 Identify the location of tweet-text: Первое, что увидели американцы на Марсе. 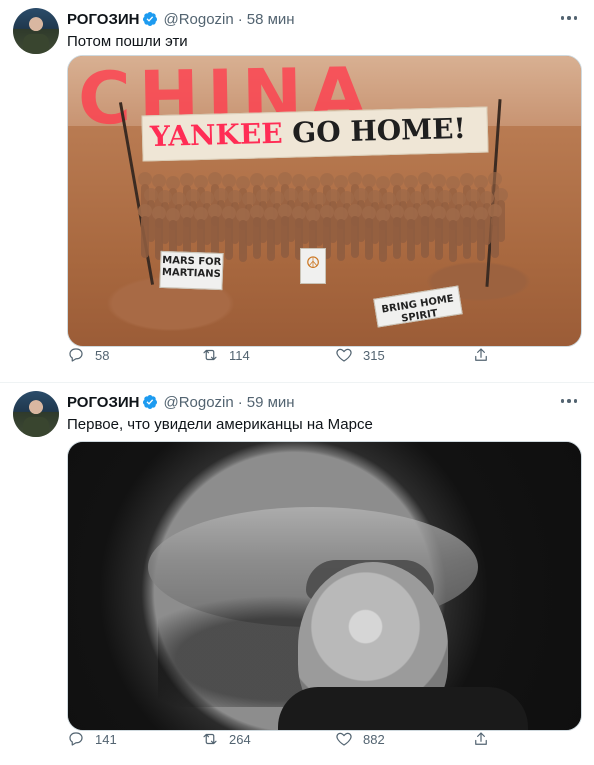
(220, 424).